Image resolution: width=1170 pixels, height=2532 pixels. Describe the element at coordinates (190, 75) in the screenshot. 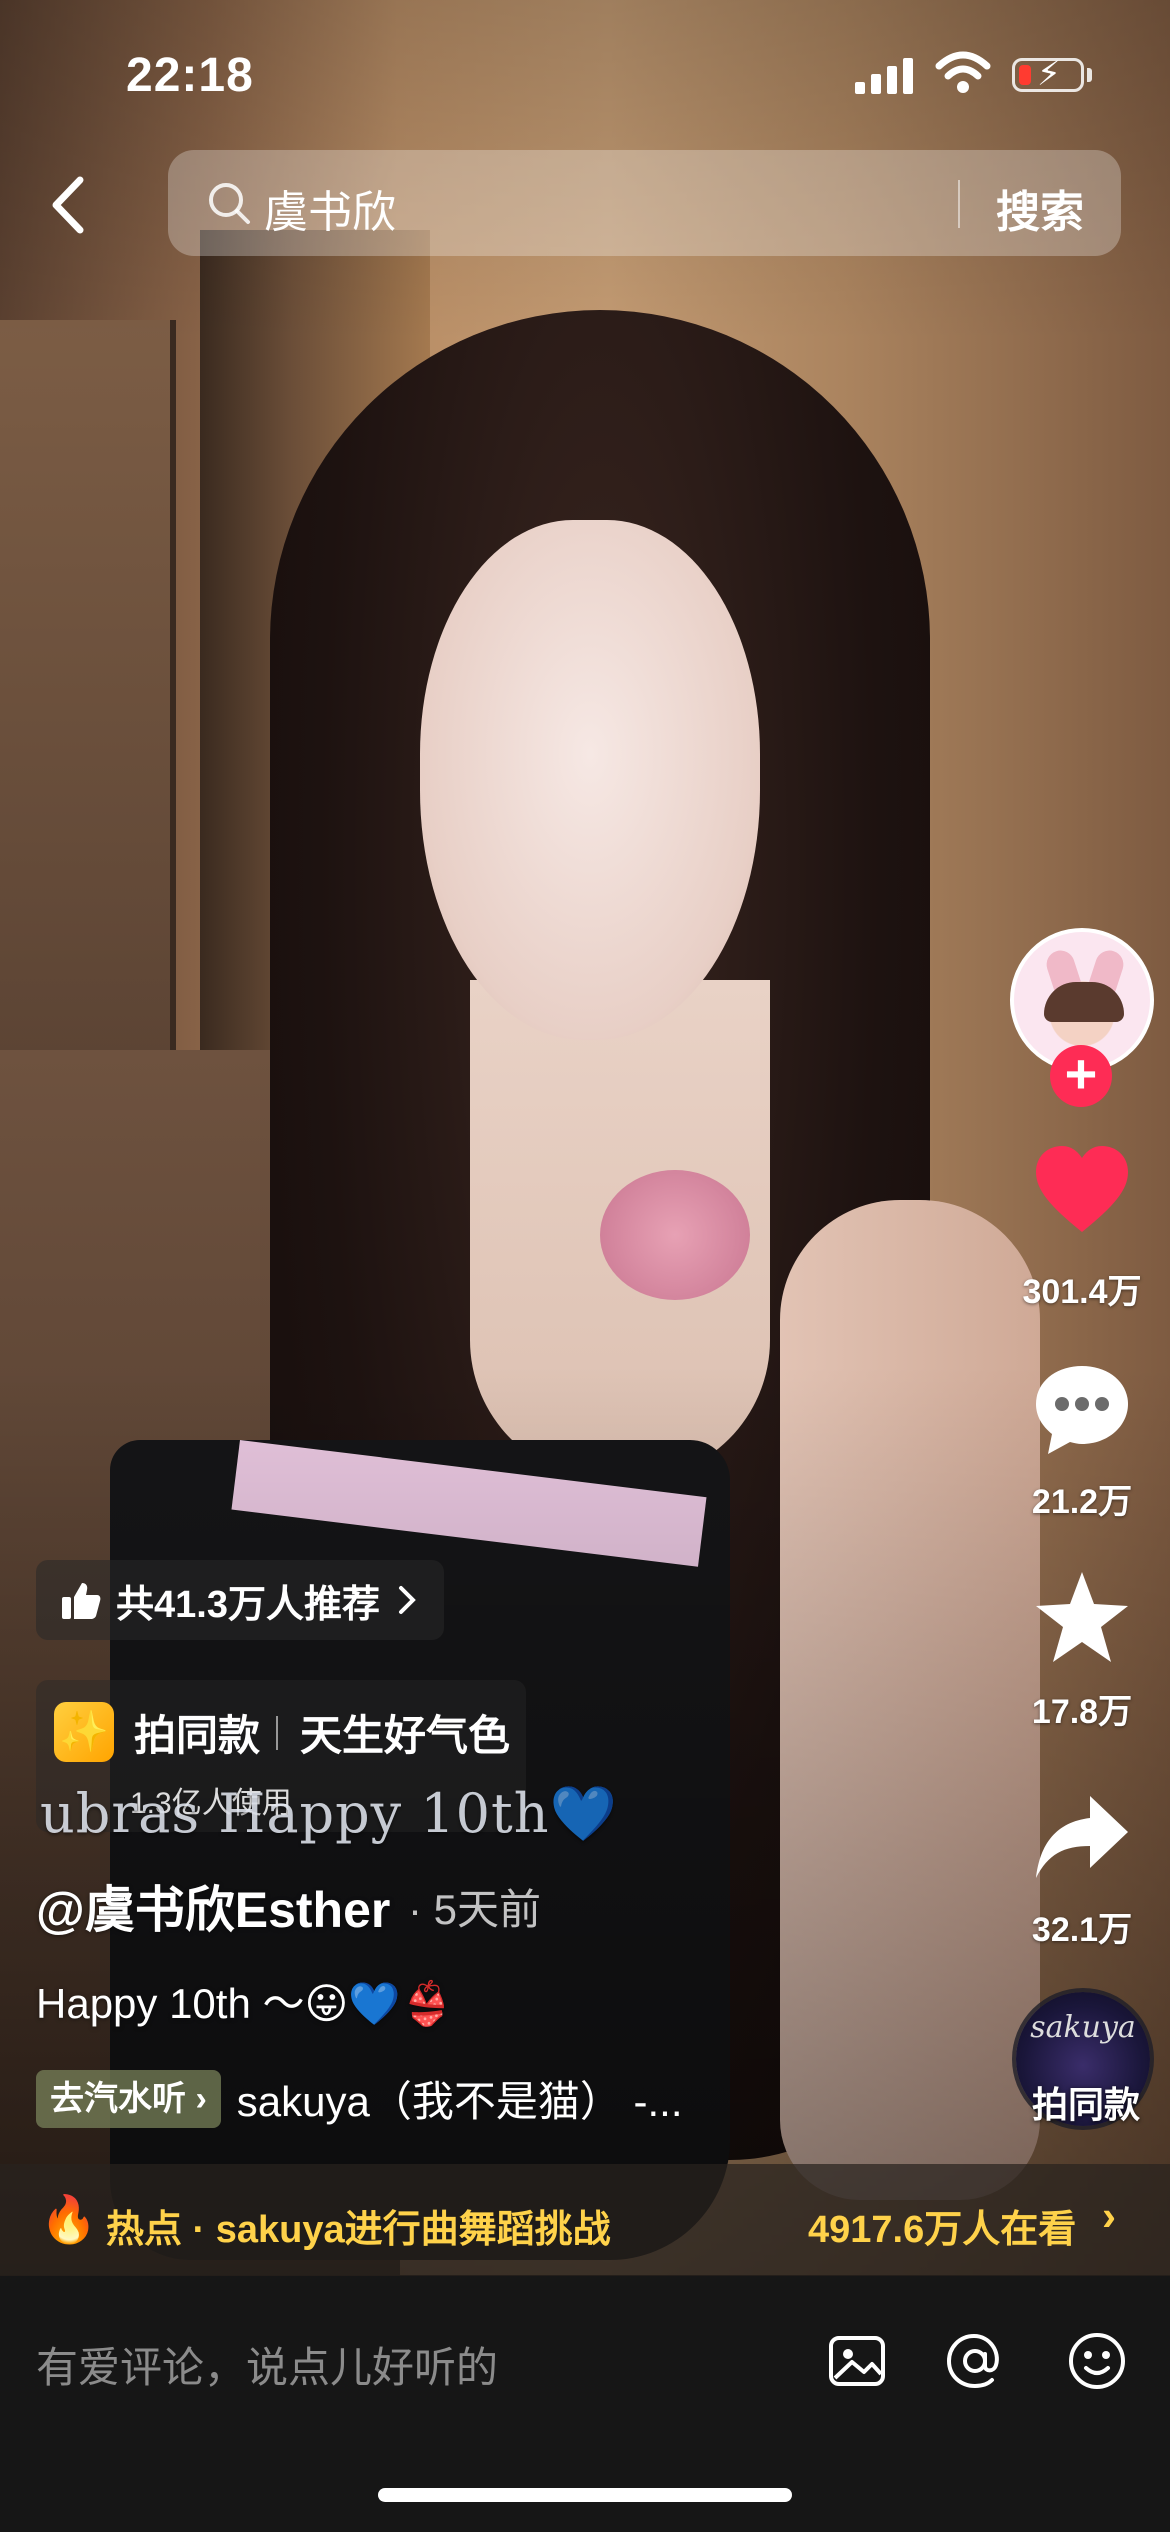

I see `status-time: 22:18` at that location.